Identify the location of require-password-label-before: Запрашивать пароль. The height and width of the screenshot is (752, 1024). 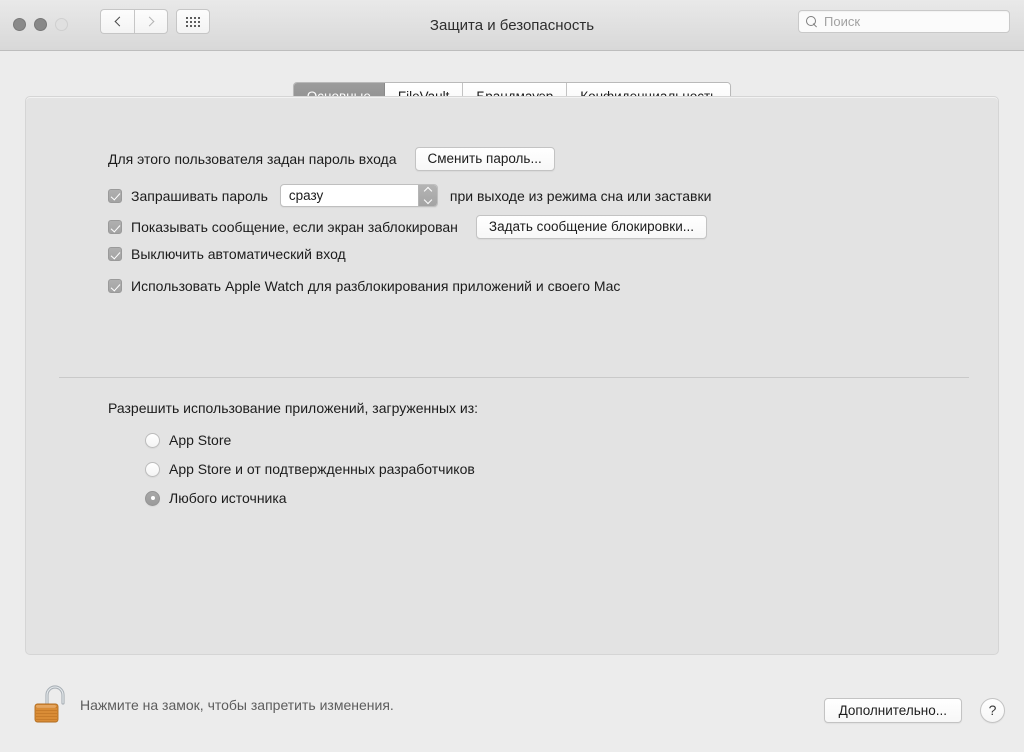
(199, 195).